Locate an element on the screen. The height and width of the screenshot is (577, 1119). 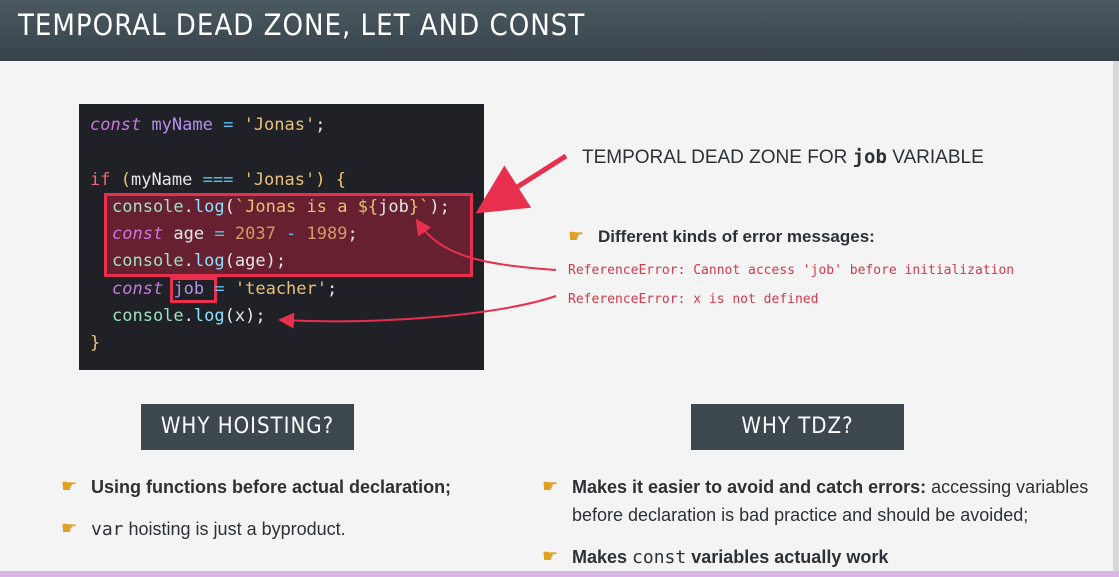
bottom-bar is located at coordinates (559, 574).